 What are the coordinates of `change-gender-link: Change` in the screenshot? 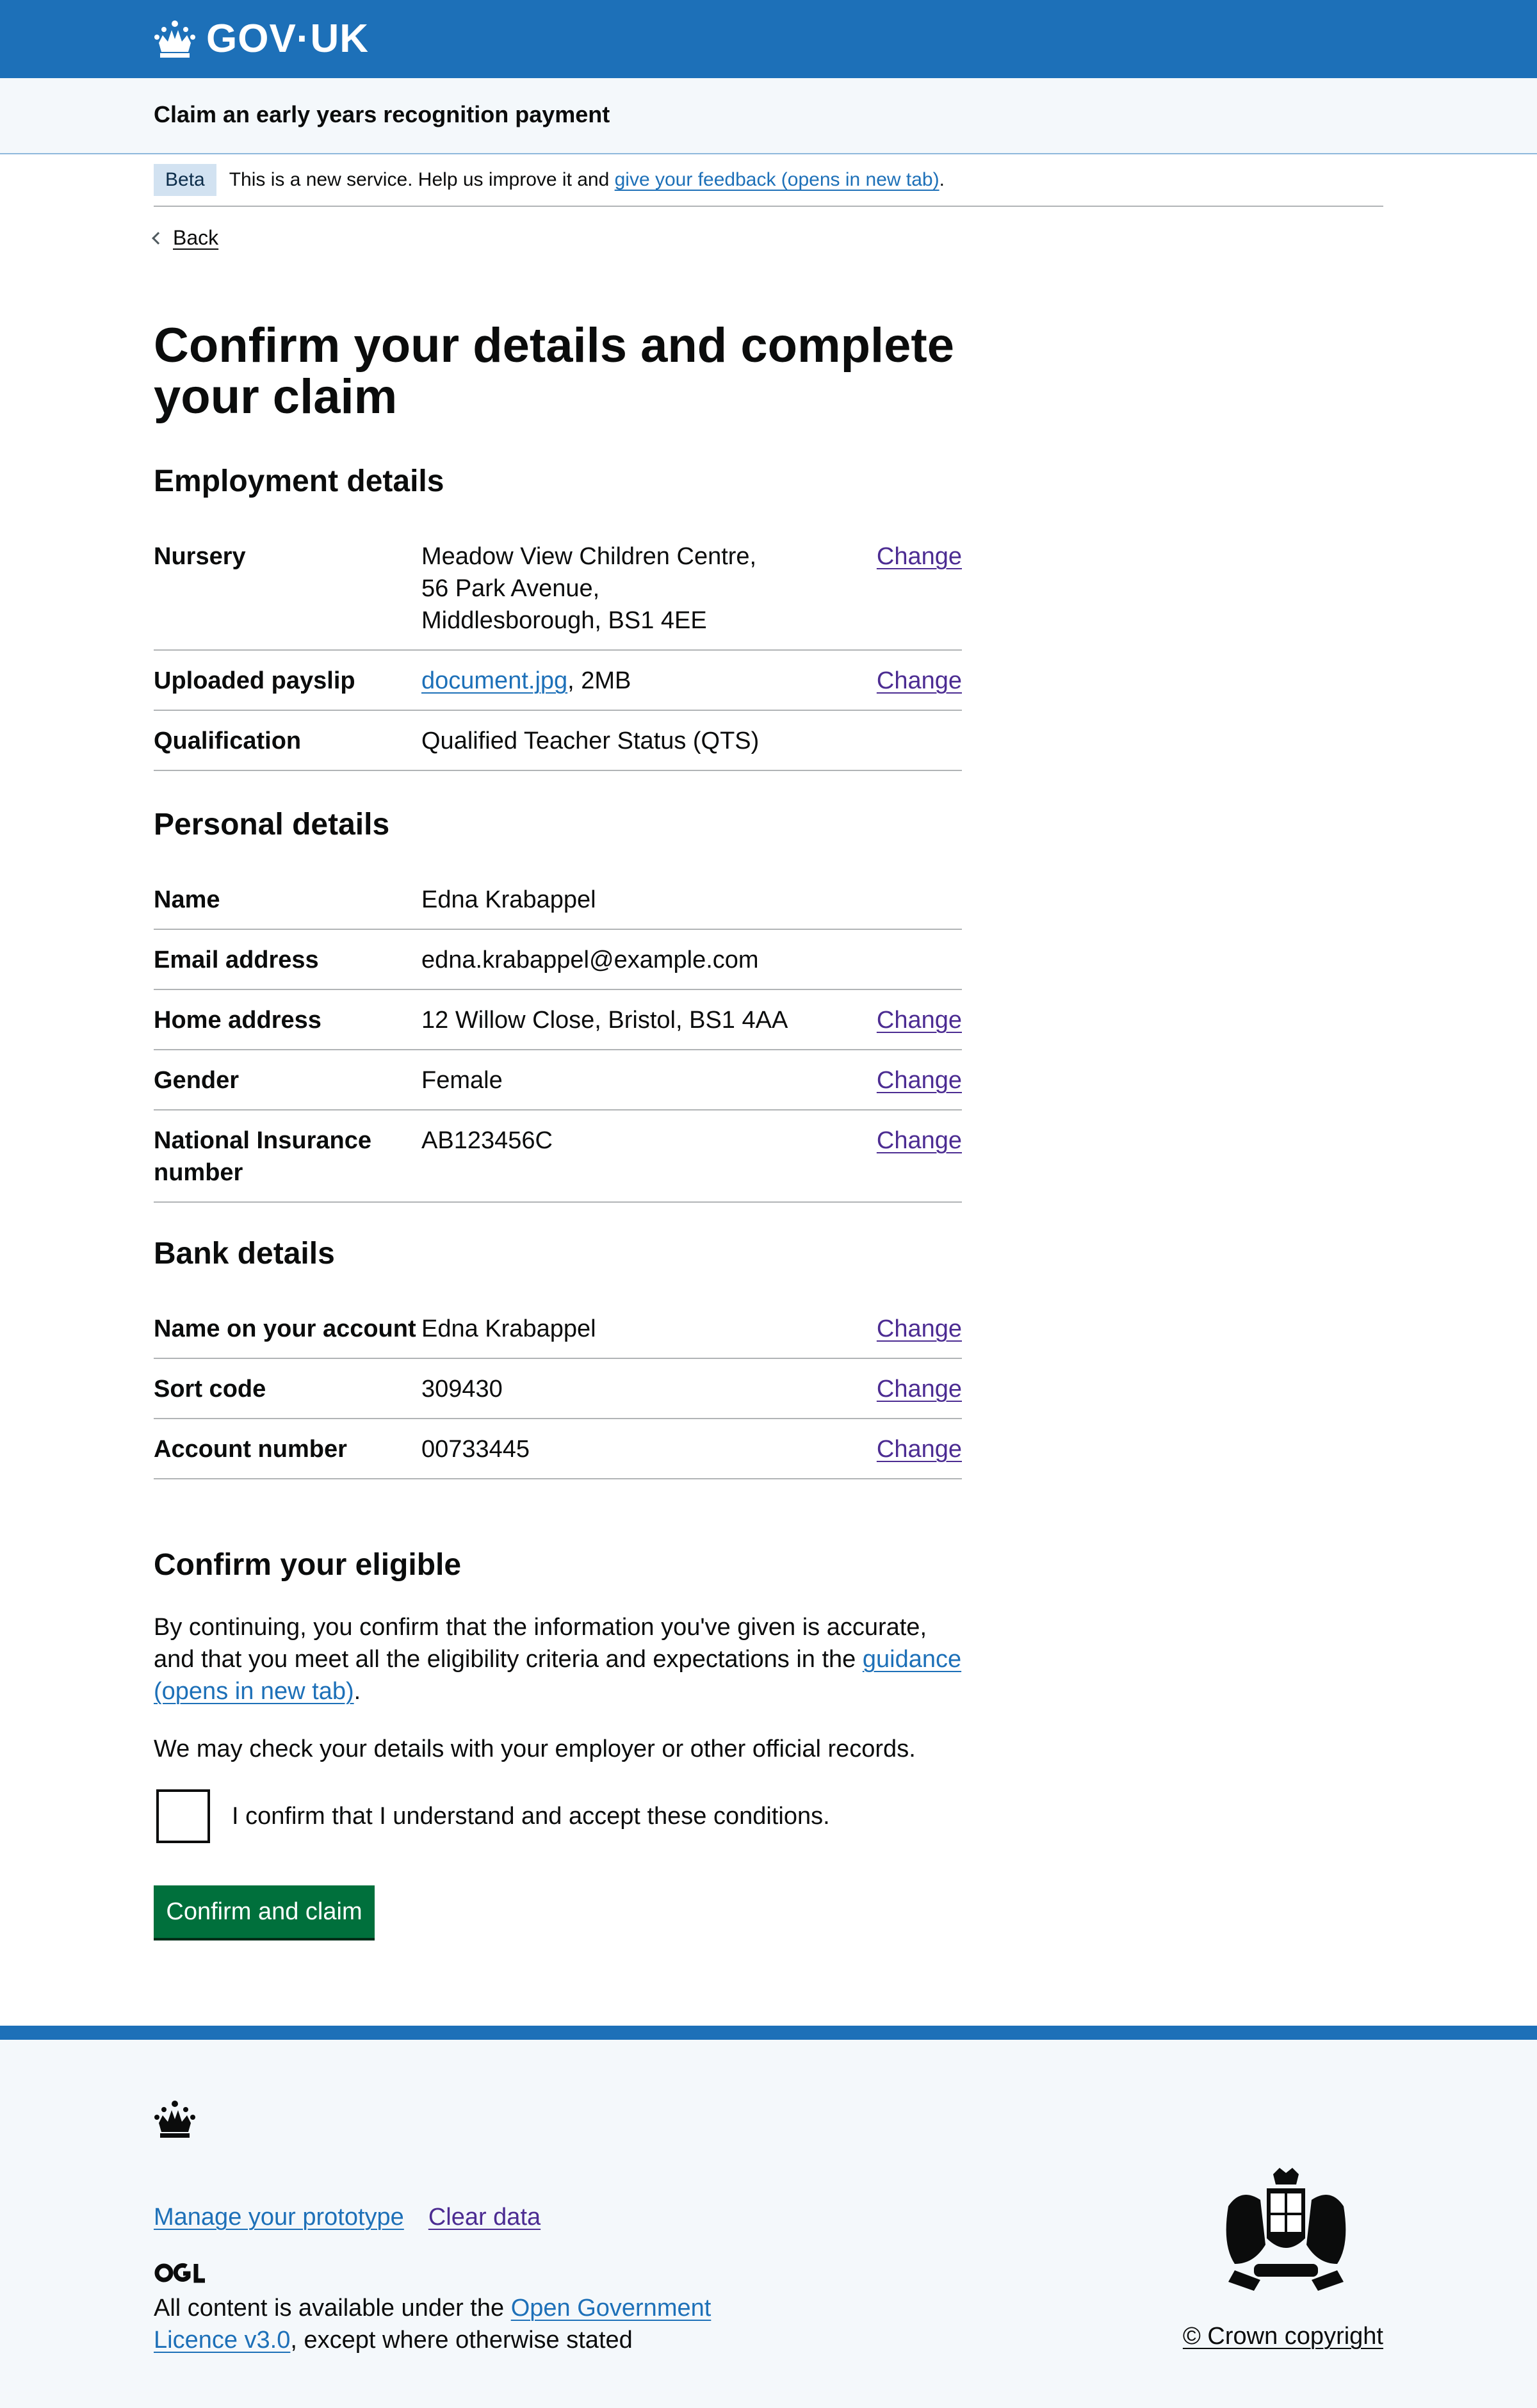 It's located at (919, 1080).